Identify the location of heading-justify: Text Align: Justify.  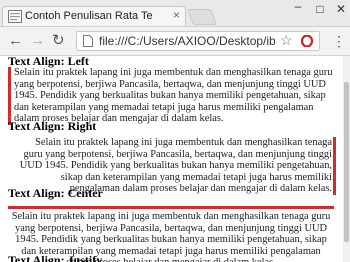
(55, 257).